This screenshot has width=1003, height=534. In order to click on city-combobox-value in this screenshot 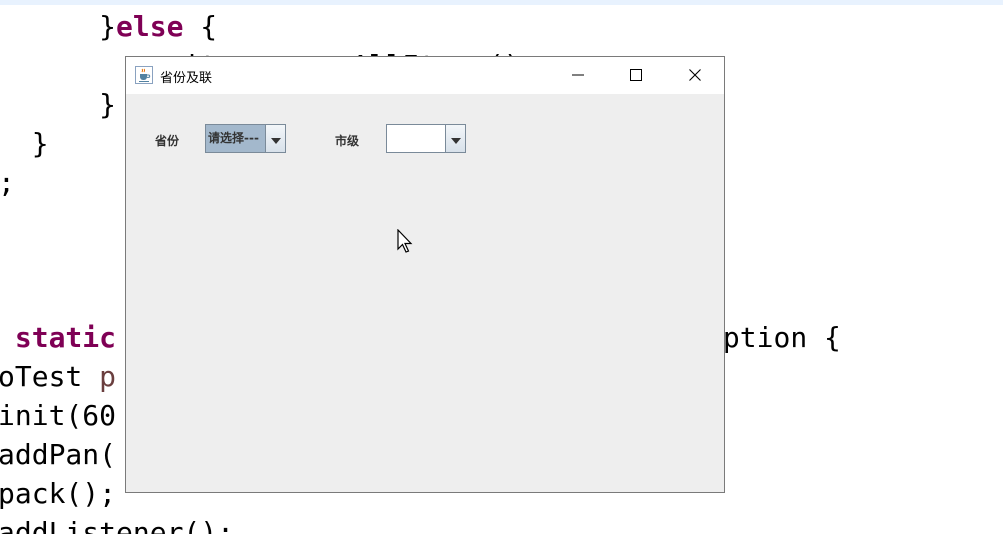, I will do `click(416, 138)`.